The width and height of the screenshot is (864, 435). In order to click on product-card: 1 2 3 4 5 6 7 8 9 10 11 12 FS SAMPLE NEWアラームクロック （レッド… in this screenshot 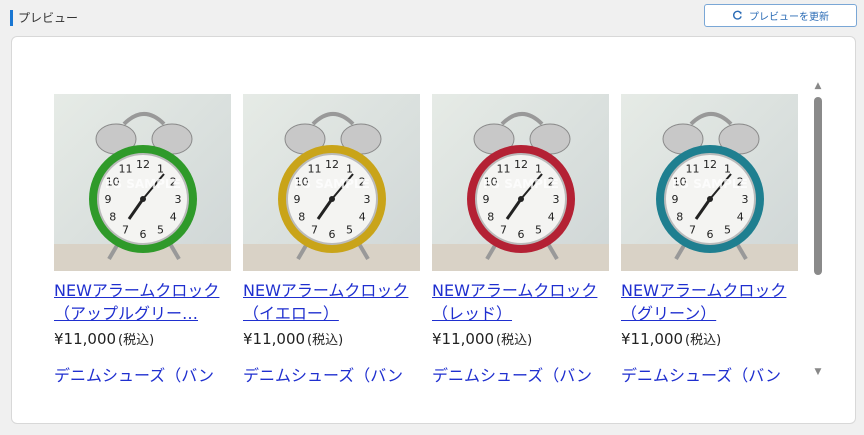, I will do `click(520, 240)`.